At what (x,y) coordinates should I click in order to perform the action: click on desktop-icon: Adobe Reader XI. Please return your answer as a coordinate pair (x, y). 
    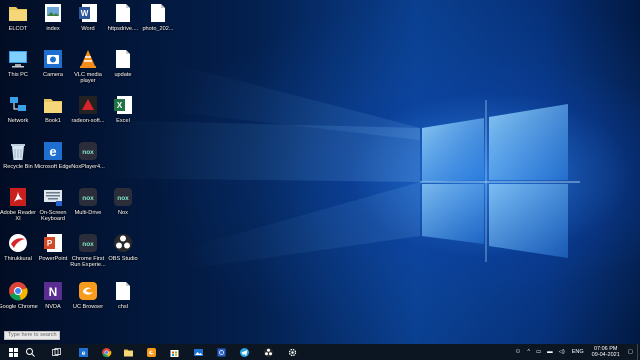
    Looking at the image, I should click on (18, 204).